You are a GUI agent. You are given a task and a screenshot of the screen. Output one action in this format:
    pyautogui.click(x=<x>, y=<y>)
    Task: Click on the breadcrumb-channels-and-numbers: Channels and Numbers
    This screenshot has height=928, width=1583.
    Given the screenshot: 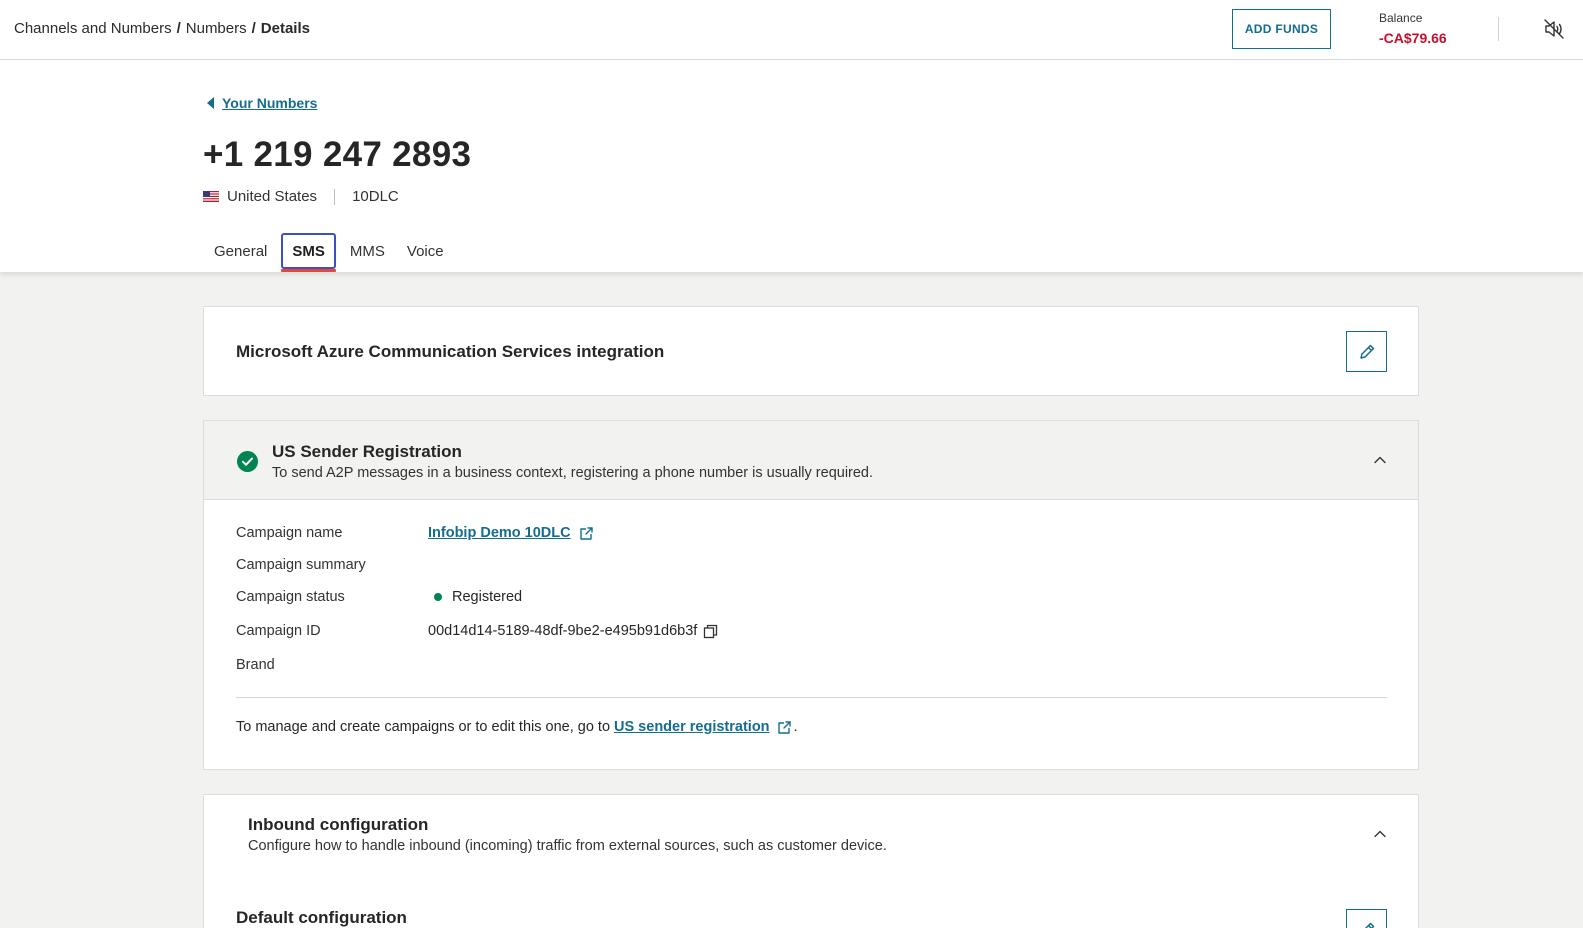 What is the action you would take?
    pyautogui.click(x=93, y=28)
    